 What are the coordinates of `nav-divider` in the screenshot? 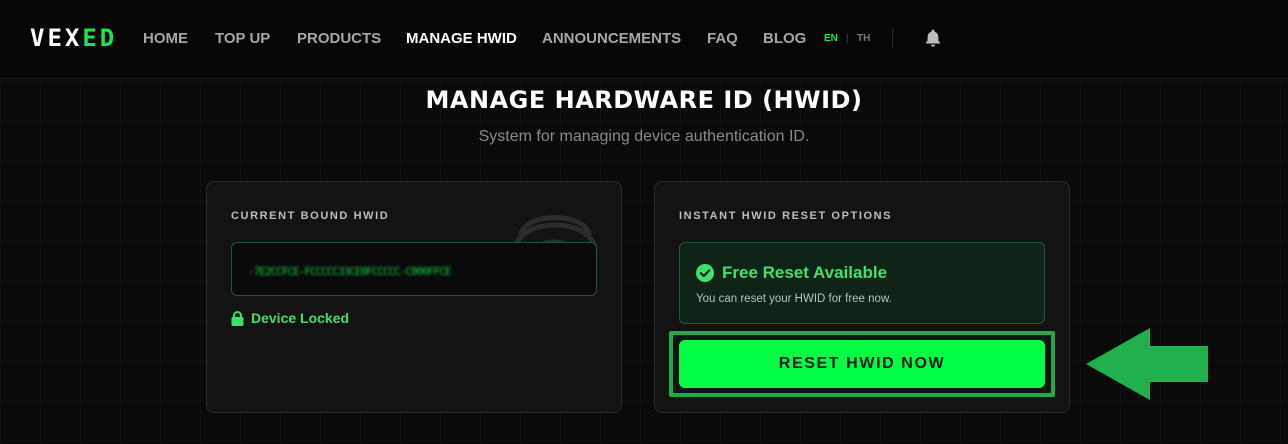 It's located at (892, 38).